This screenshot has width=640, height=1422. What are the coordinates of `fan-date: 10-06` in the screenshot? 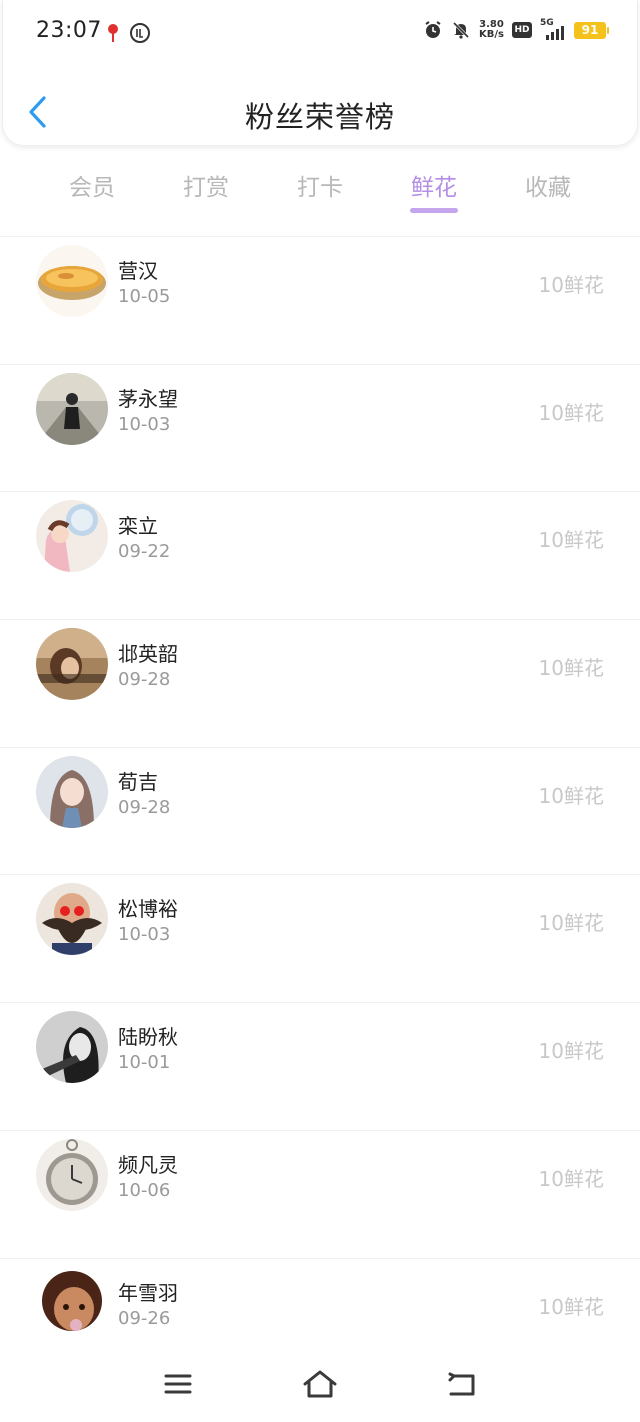 It's located at (144, 1190).